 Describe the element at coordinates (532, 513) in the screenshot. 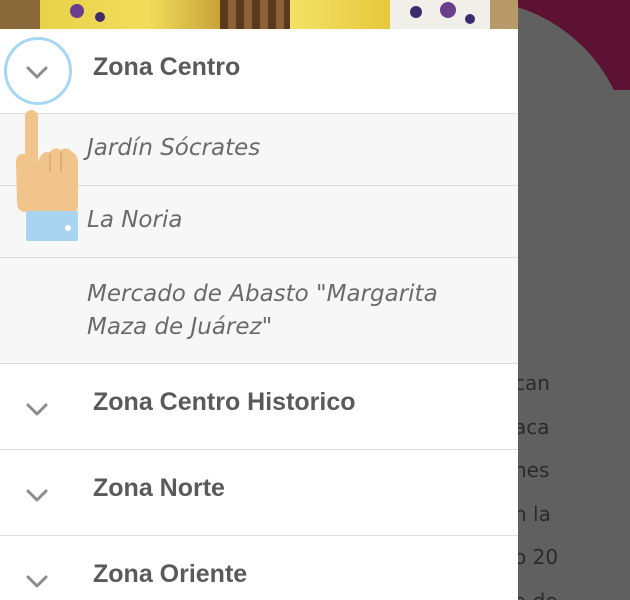

I see `background-text-line: n la` at that location.